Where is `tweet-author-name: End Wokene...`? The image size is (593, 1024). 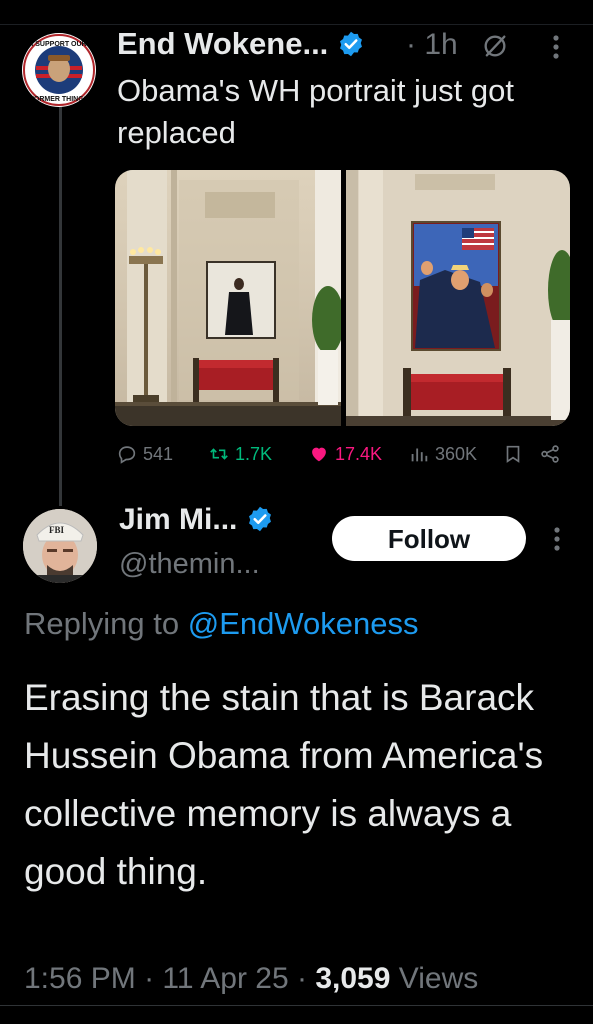
tweet-author-name: End Wokene... is located at coordinates (241, 44).